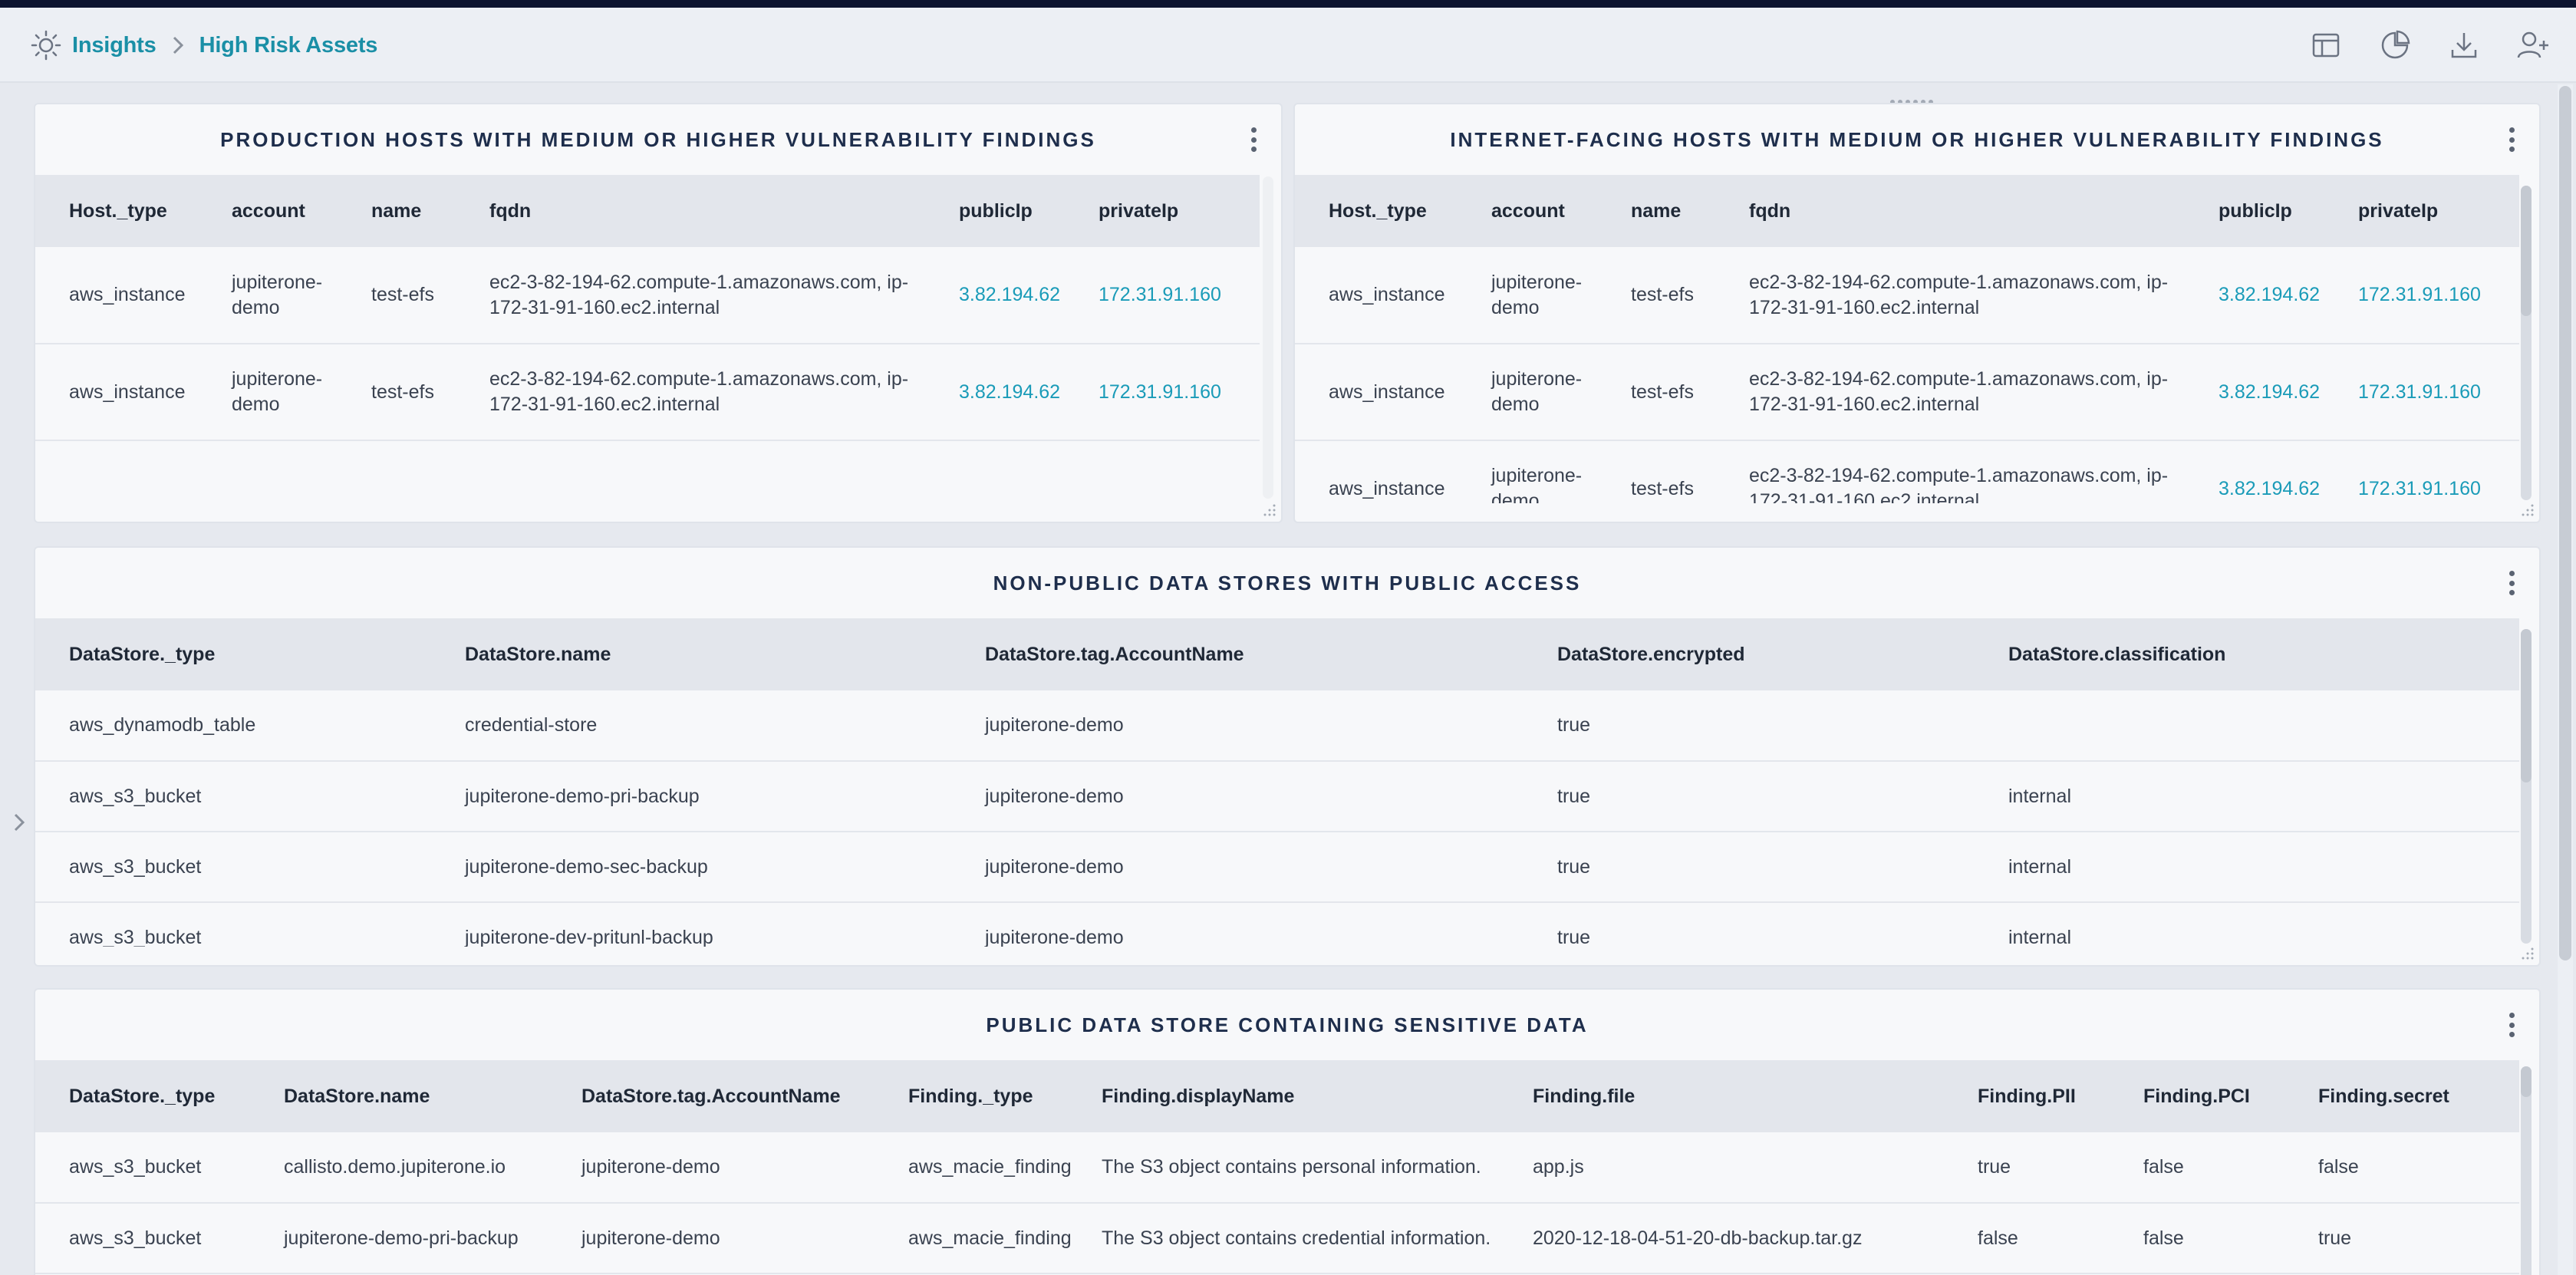 Image resolution: width=2576 pixels, height=1275 pixels. What do you see at coordinates (2027, 1096) in the screenshot?
I see `column-header: Finding.PII` at bounding box center [2027, 1096].